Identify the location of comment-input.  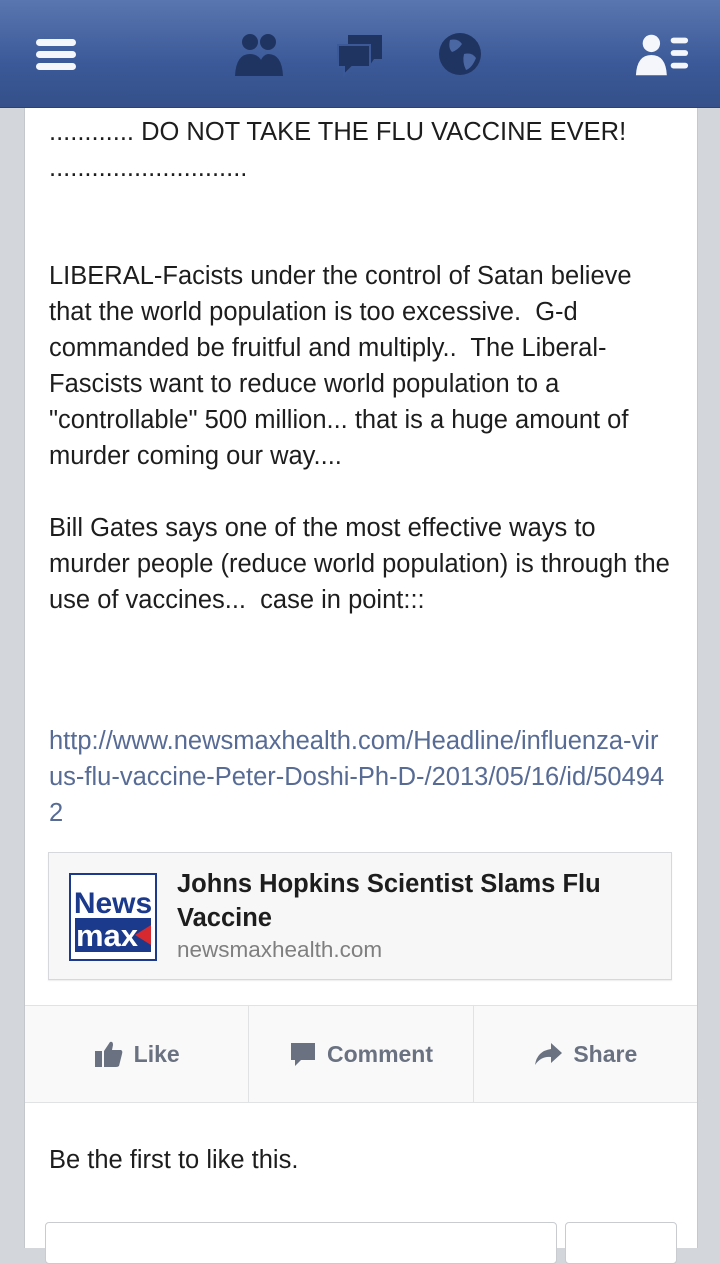
(301, 1243).